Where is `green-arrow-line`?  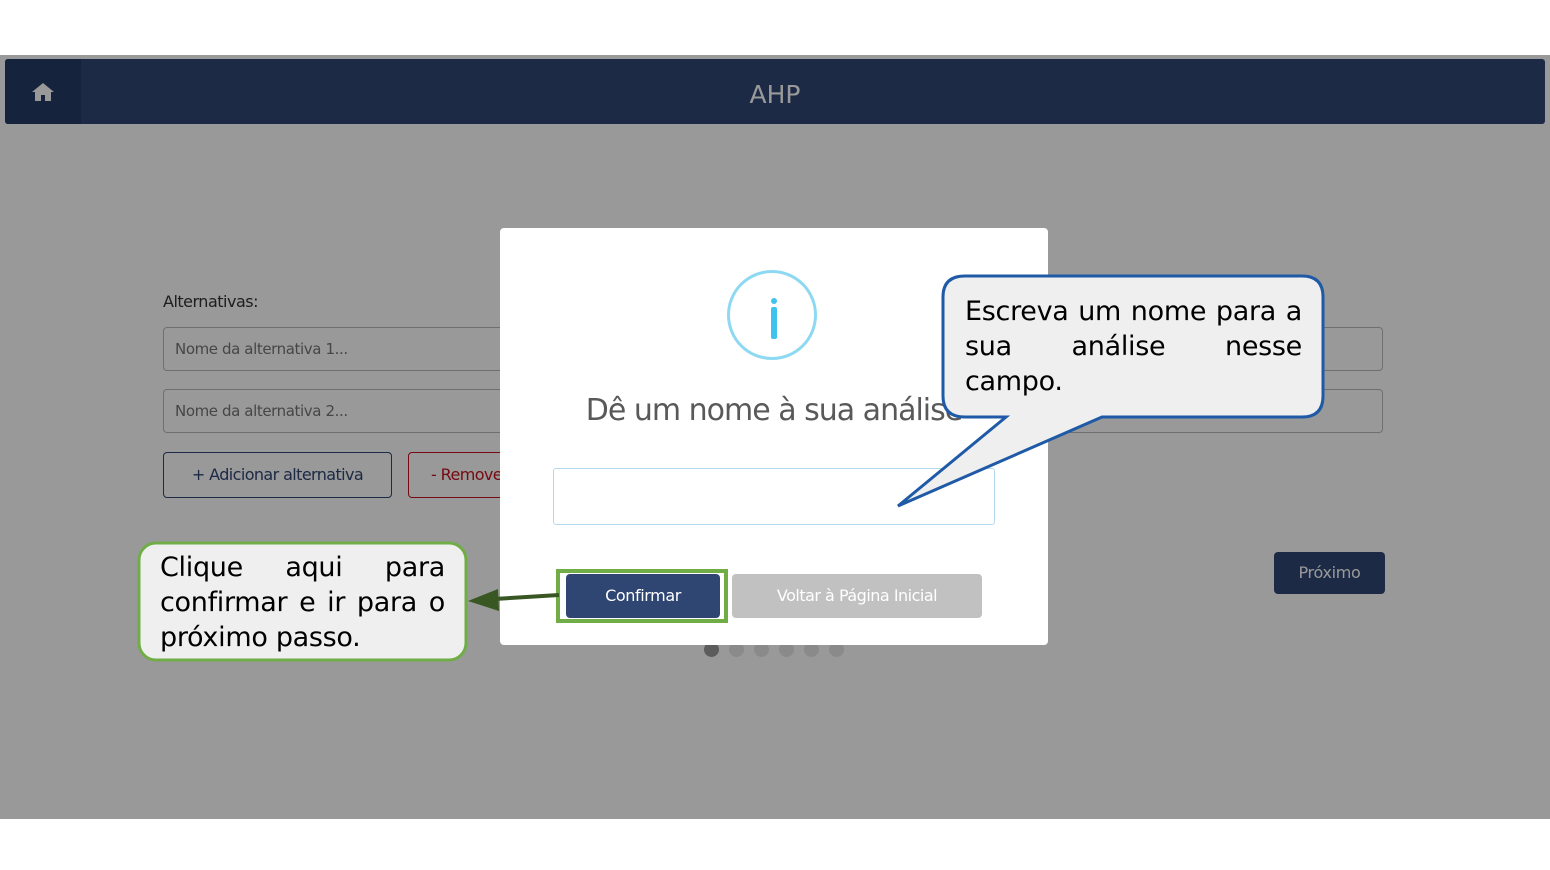 green-arrow-line is located at coordinates (526, 597).